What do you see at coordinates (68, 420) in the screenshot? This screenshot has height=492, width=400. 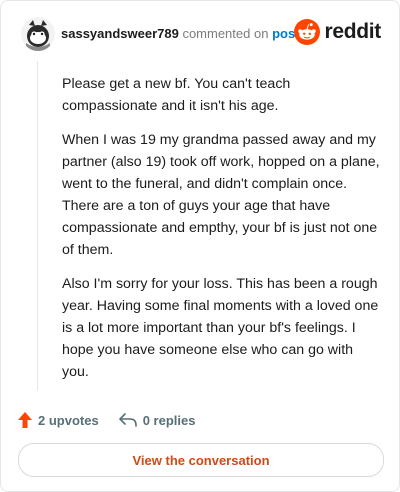 I see `upvote-count: 2 upvotes` at bounding box center [68, 420].